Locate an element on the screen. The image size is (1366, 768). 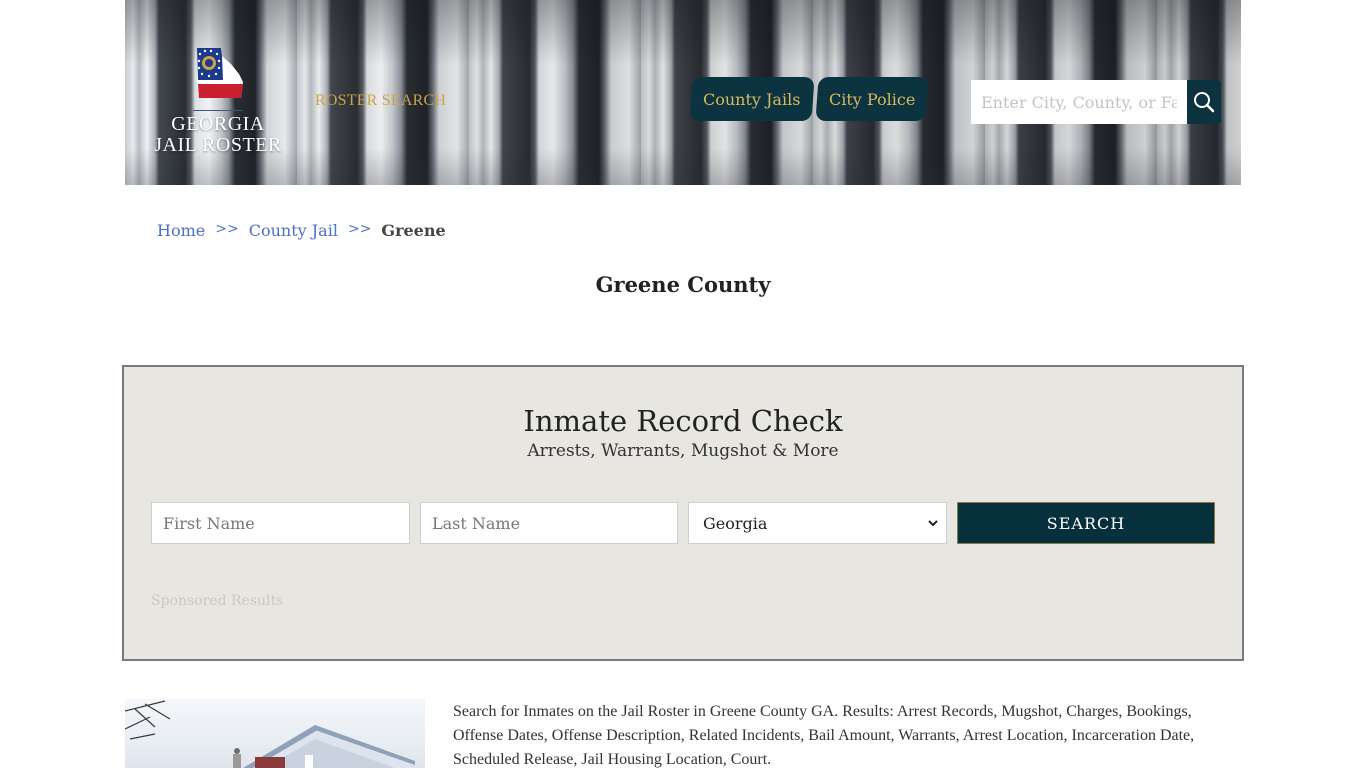
roster-search-link: ROSTER SEARCH is located at coordinates (380, 101).